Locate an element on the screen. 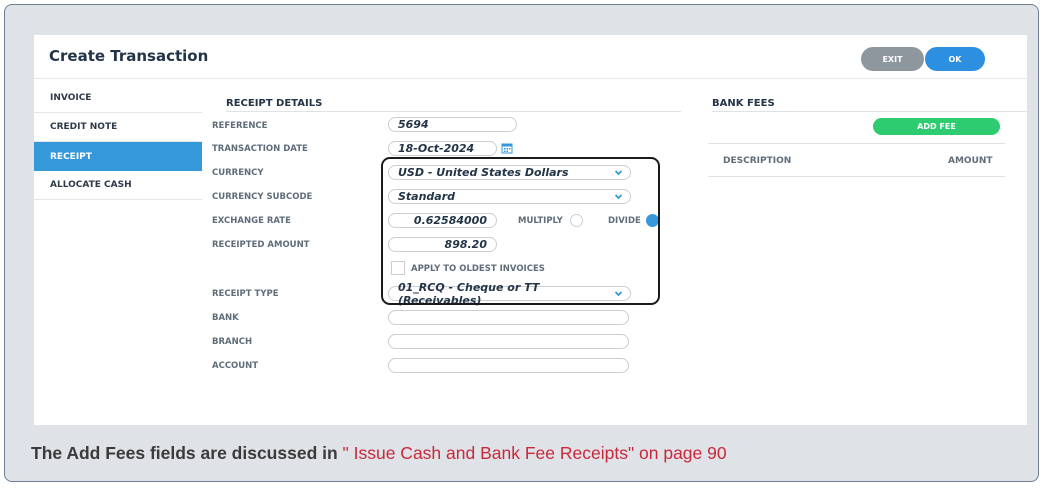 The image size is (1045, 488). ok-button: OK is located at coordinates (955, 59).